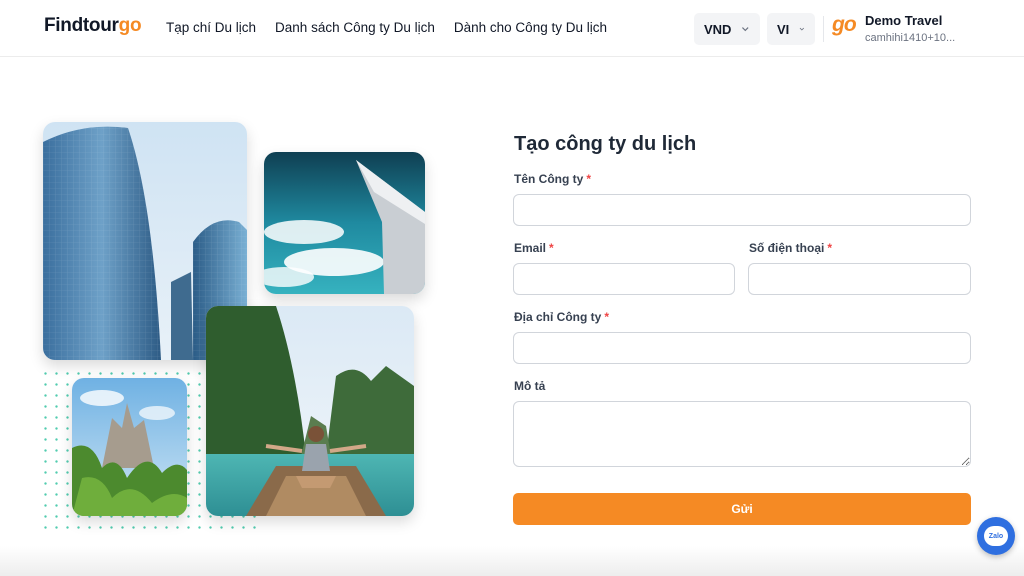 This screenshot has width=1024, height=576. I want to click on language-selector: VI, so click(791, 29).